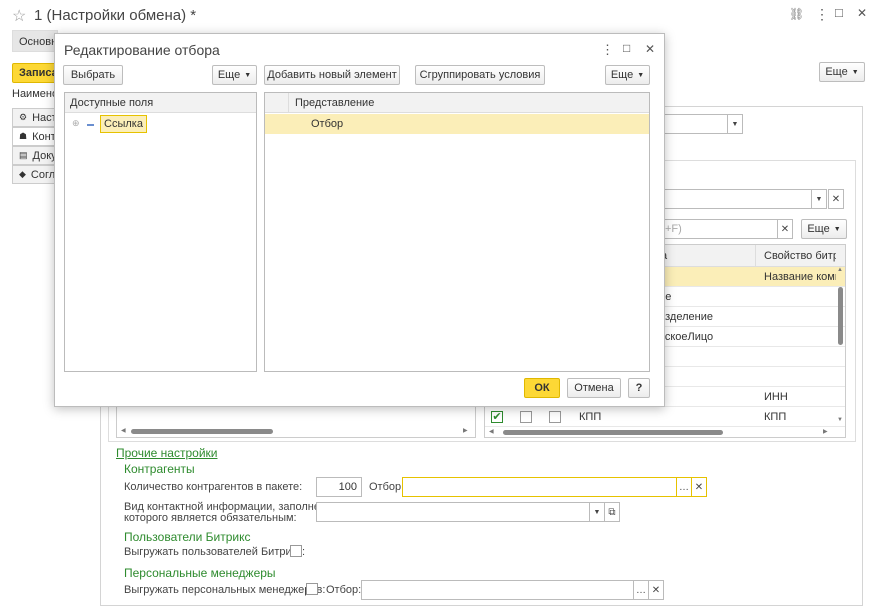  What do you see at coordinates (497, 417) in the screenshot?
I see `row-checkbox-checked: ✔` at bounding box center [497, 417].